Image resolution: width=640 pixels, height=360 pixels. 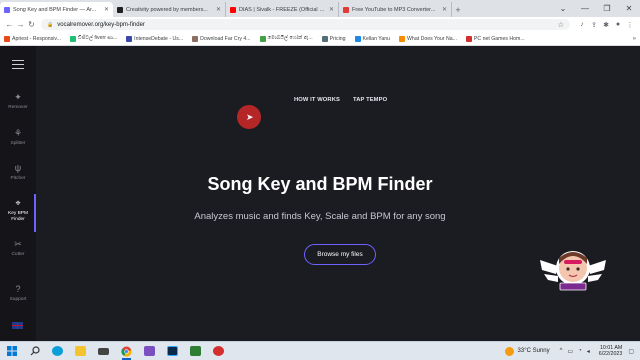 What do you see at coordinates (103, 351) in the screenshot?
I see `mail-icon` at bounding box center [103, 351].